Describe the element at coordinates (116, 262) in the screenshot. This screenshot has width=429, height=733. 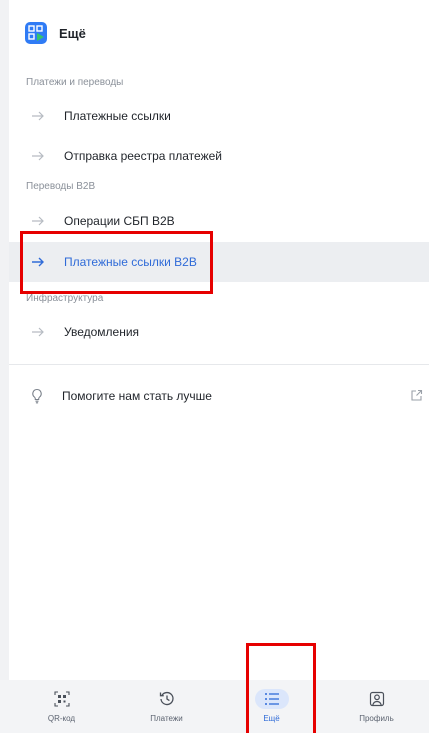
I see `annotation-highlight-menu-item` at that location.